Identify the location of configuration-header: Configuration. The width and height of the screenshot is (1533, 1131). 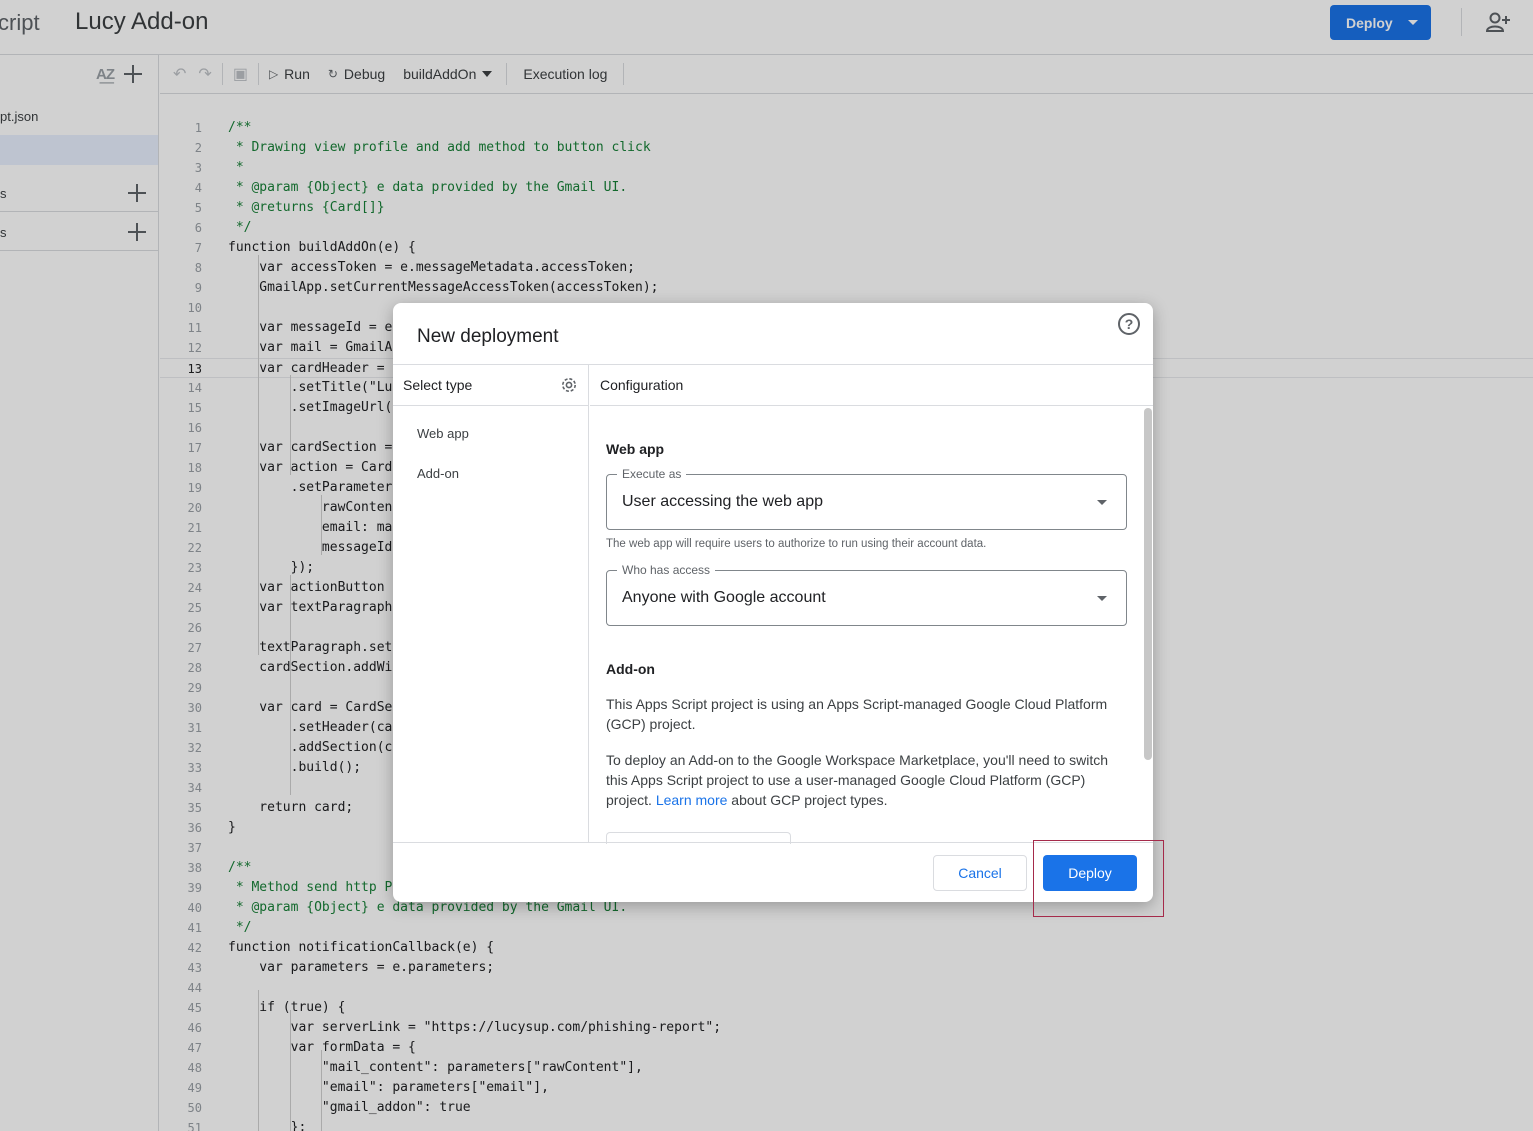
(871, 385).